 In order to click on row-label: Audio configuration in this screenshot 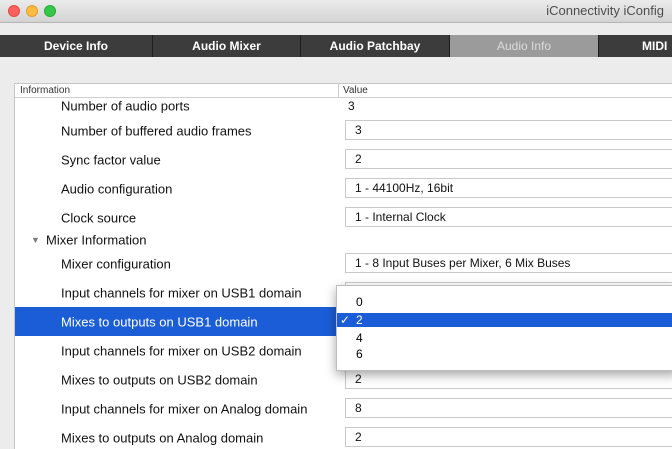, I will do `click(117, 188)`.